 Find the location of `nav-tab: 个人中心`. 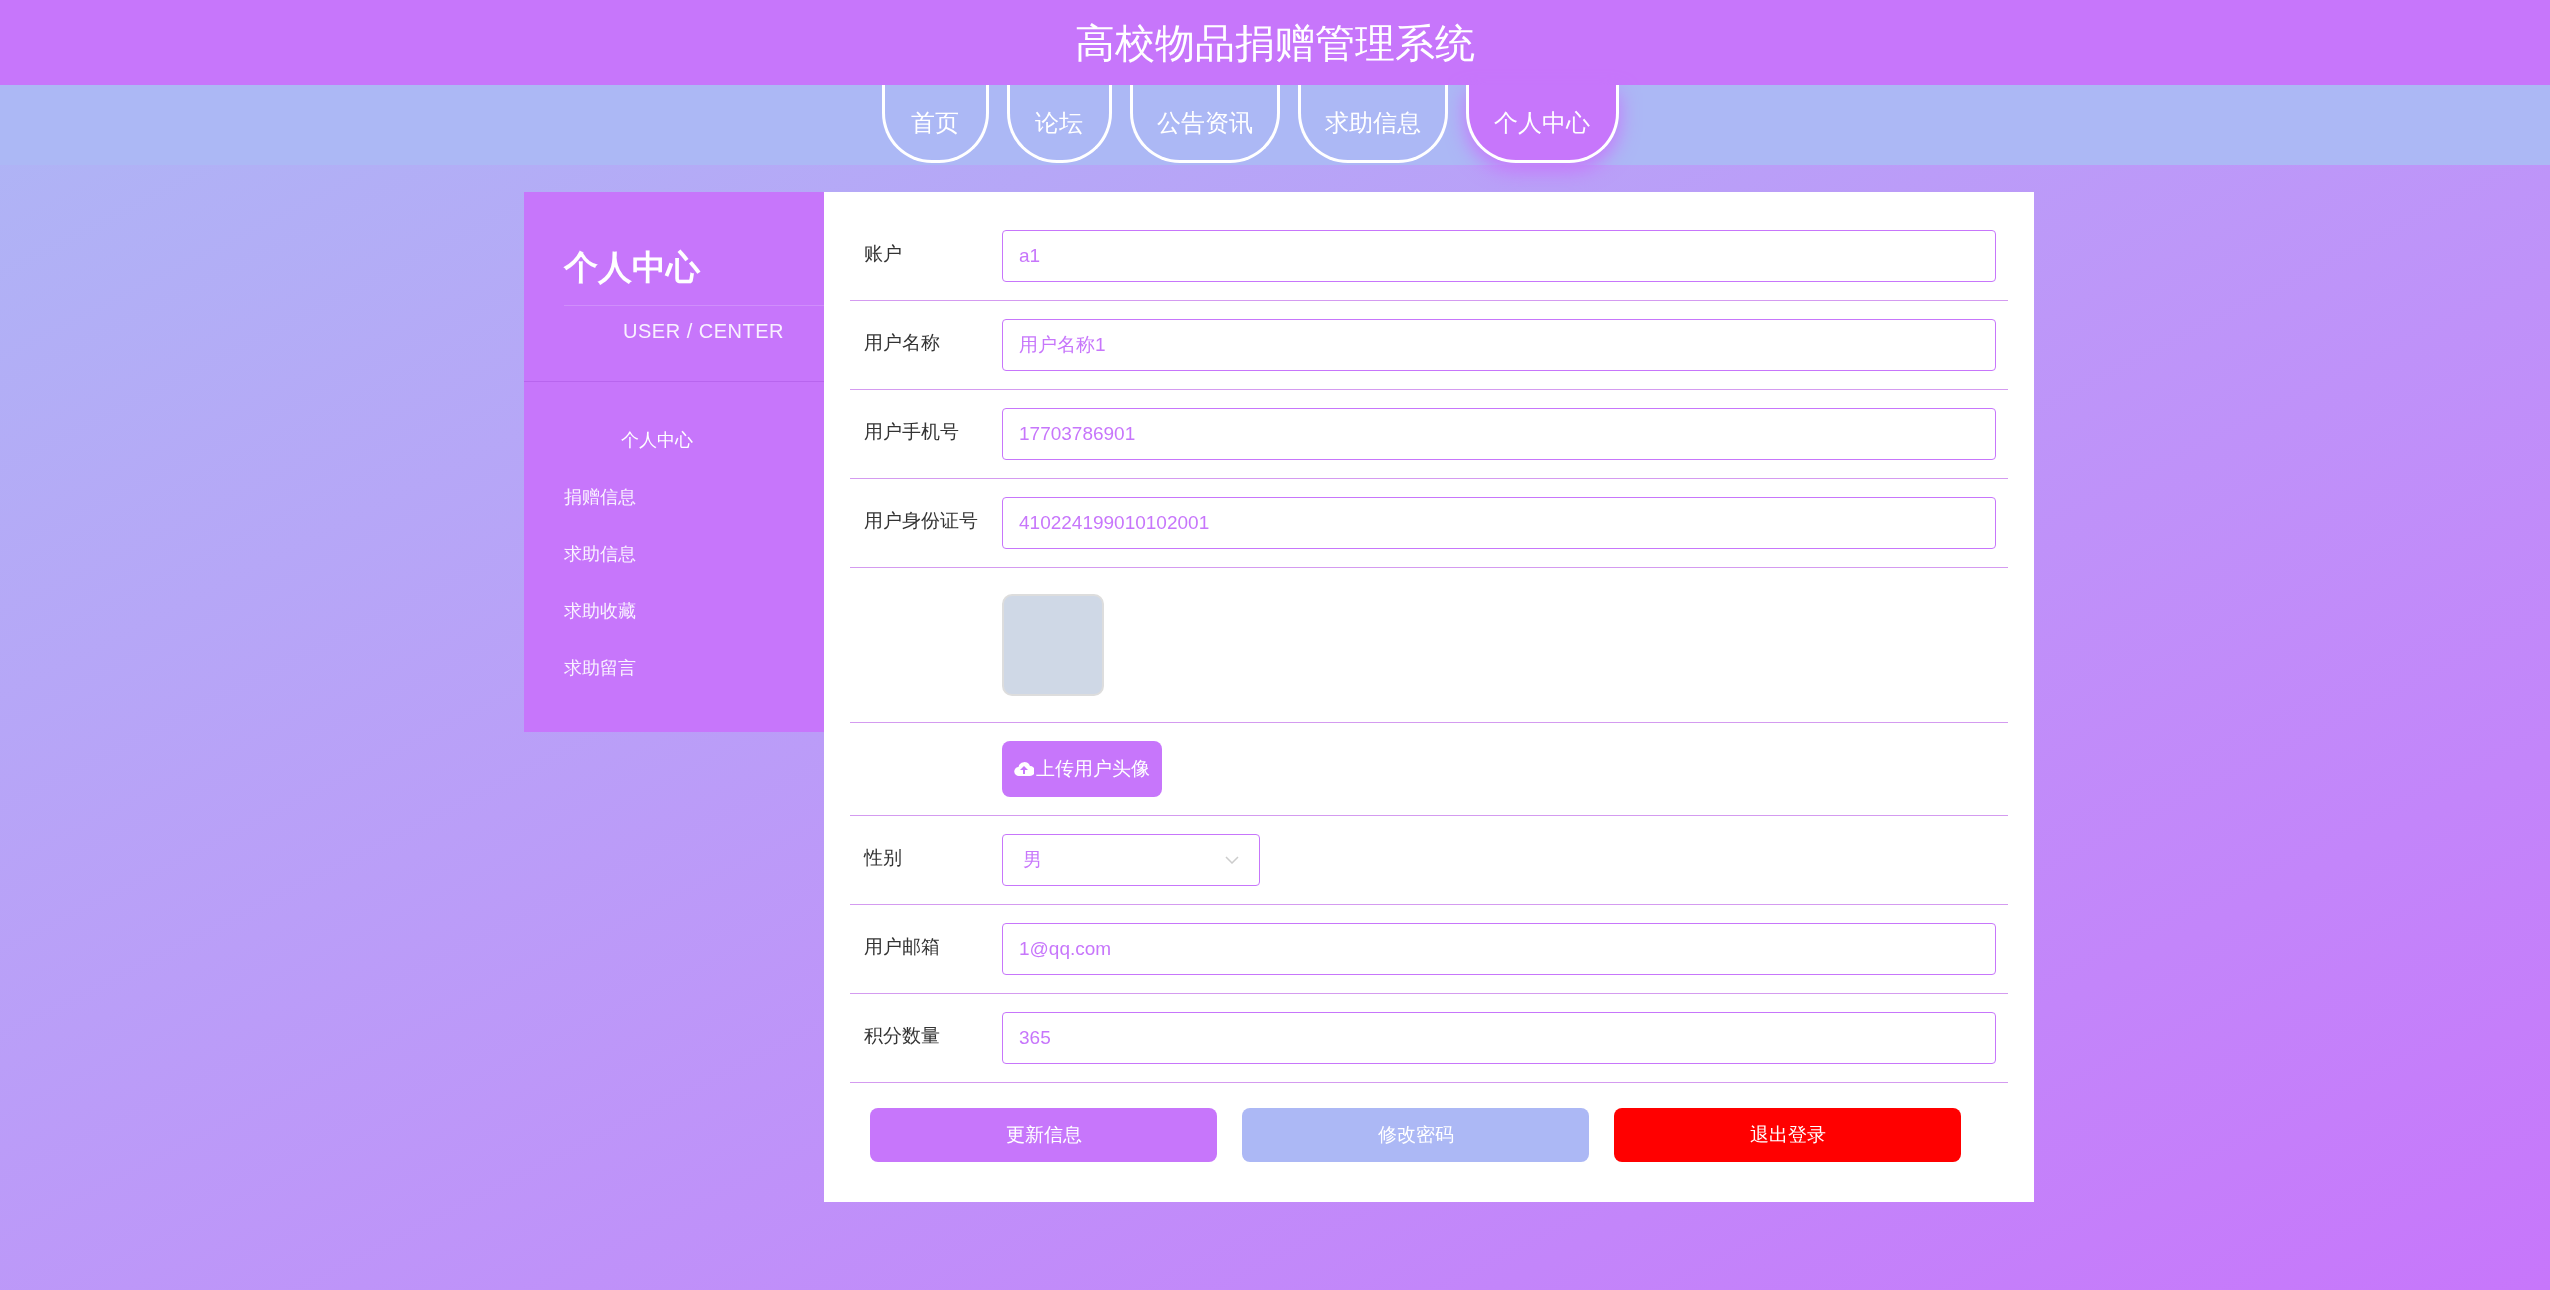

nav-tab: 个人中心 is located at coordinates (1542, 124).